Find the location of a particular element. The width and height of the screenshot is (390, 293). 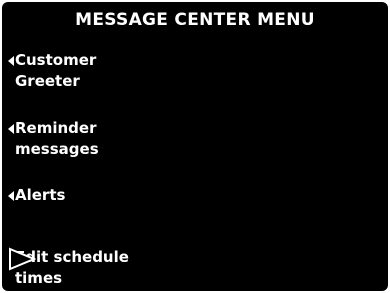

menu-item-reminder-messages: Reminder messages is located at coordinates (53, 139).